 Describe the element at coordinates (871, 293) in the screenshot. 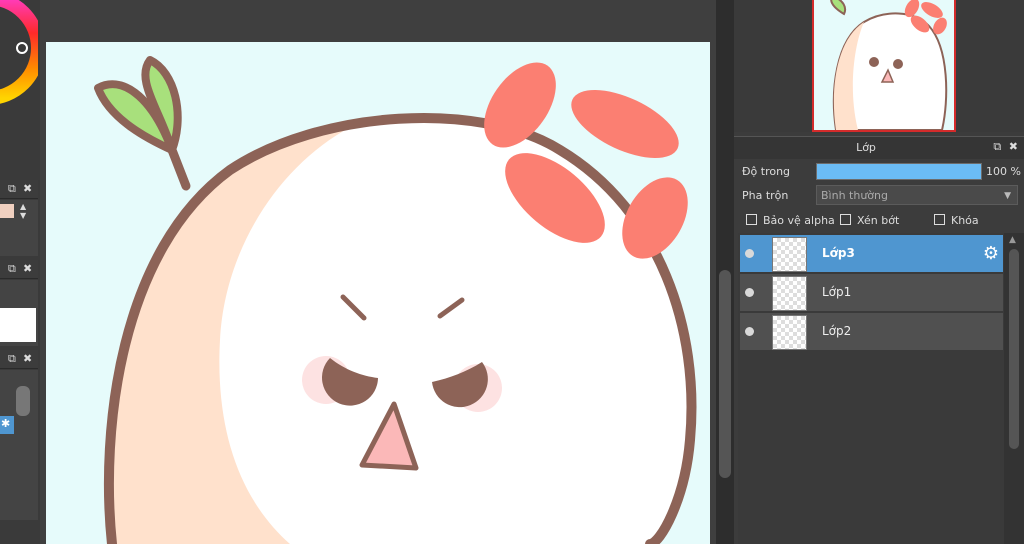

I see `layer-row: Lớp1` at that location.